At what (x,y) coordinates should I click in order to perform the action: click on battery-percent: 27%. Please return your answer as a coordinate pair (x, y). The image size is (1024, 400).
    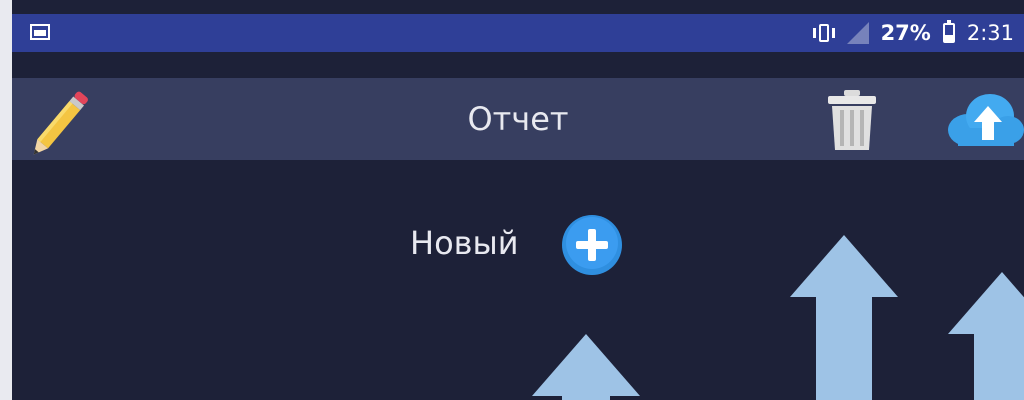
    Looking at the image, I should click on (905, 33).